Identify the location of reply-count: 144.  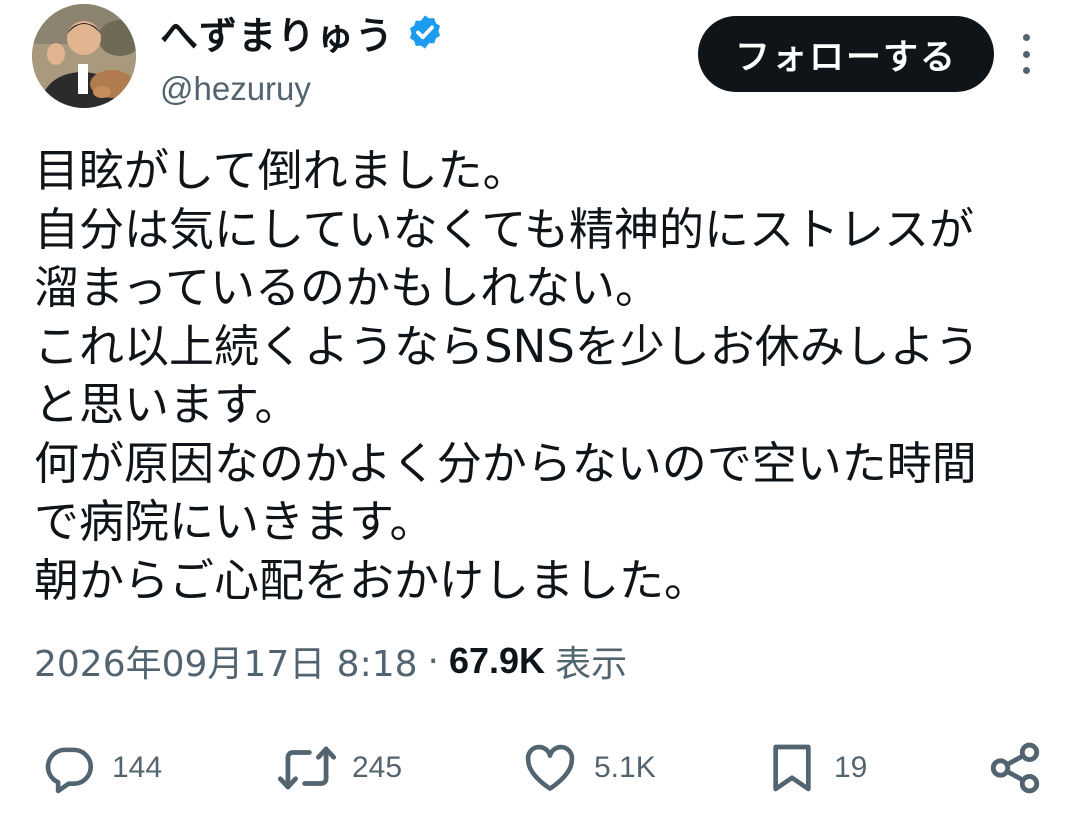
(137, 767).